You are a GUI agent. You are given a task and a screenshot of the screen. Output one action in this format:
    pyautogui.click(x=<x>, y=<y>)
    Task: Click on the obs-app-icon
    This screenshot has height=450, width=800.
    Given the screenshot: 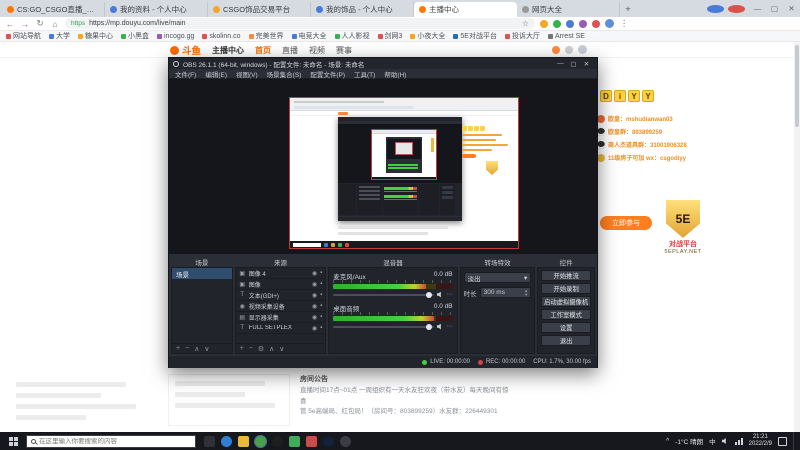 What is the action you would take?
    pyautogui.click(x=345, y=441)
    